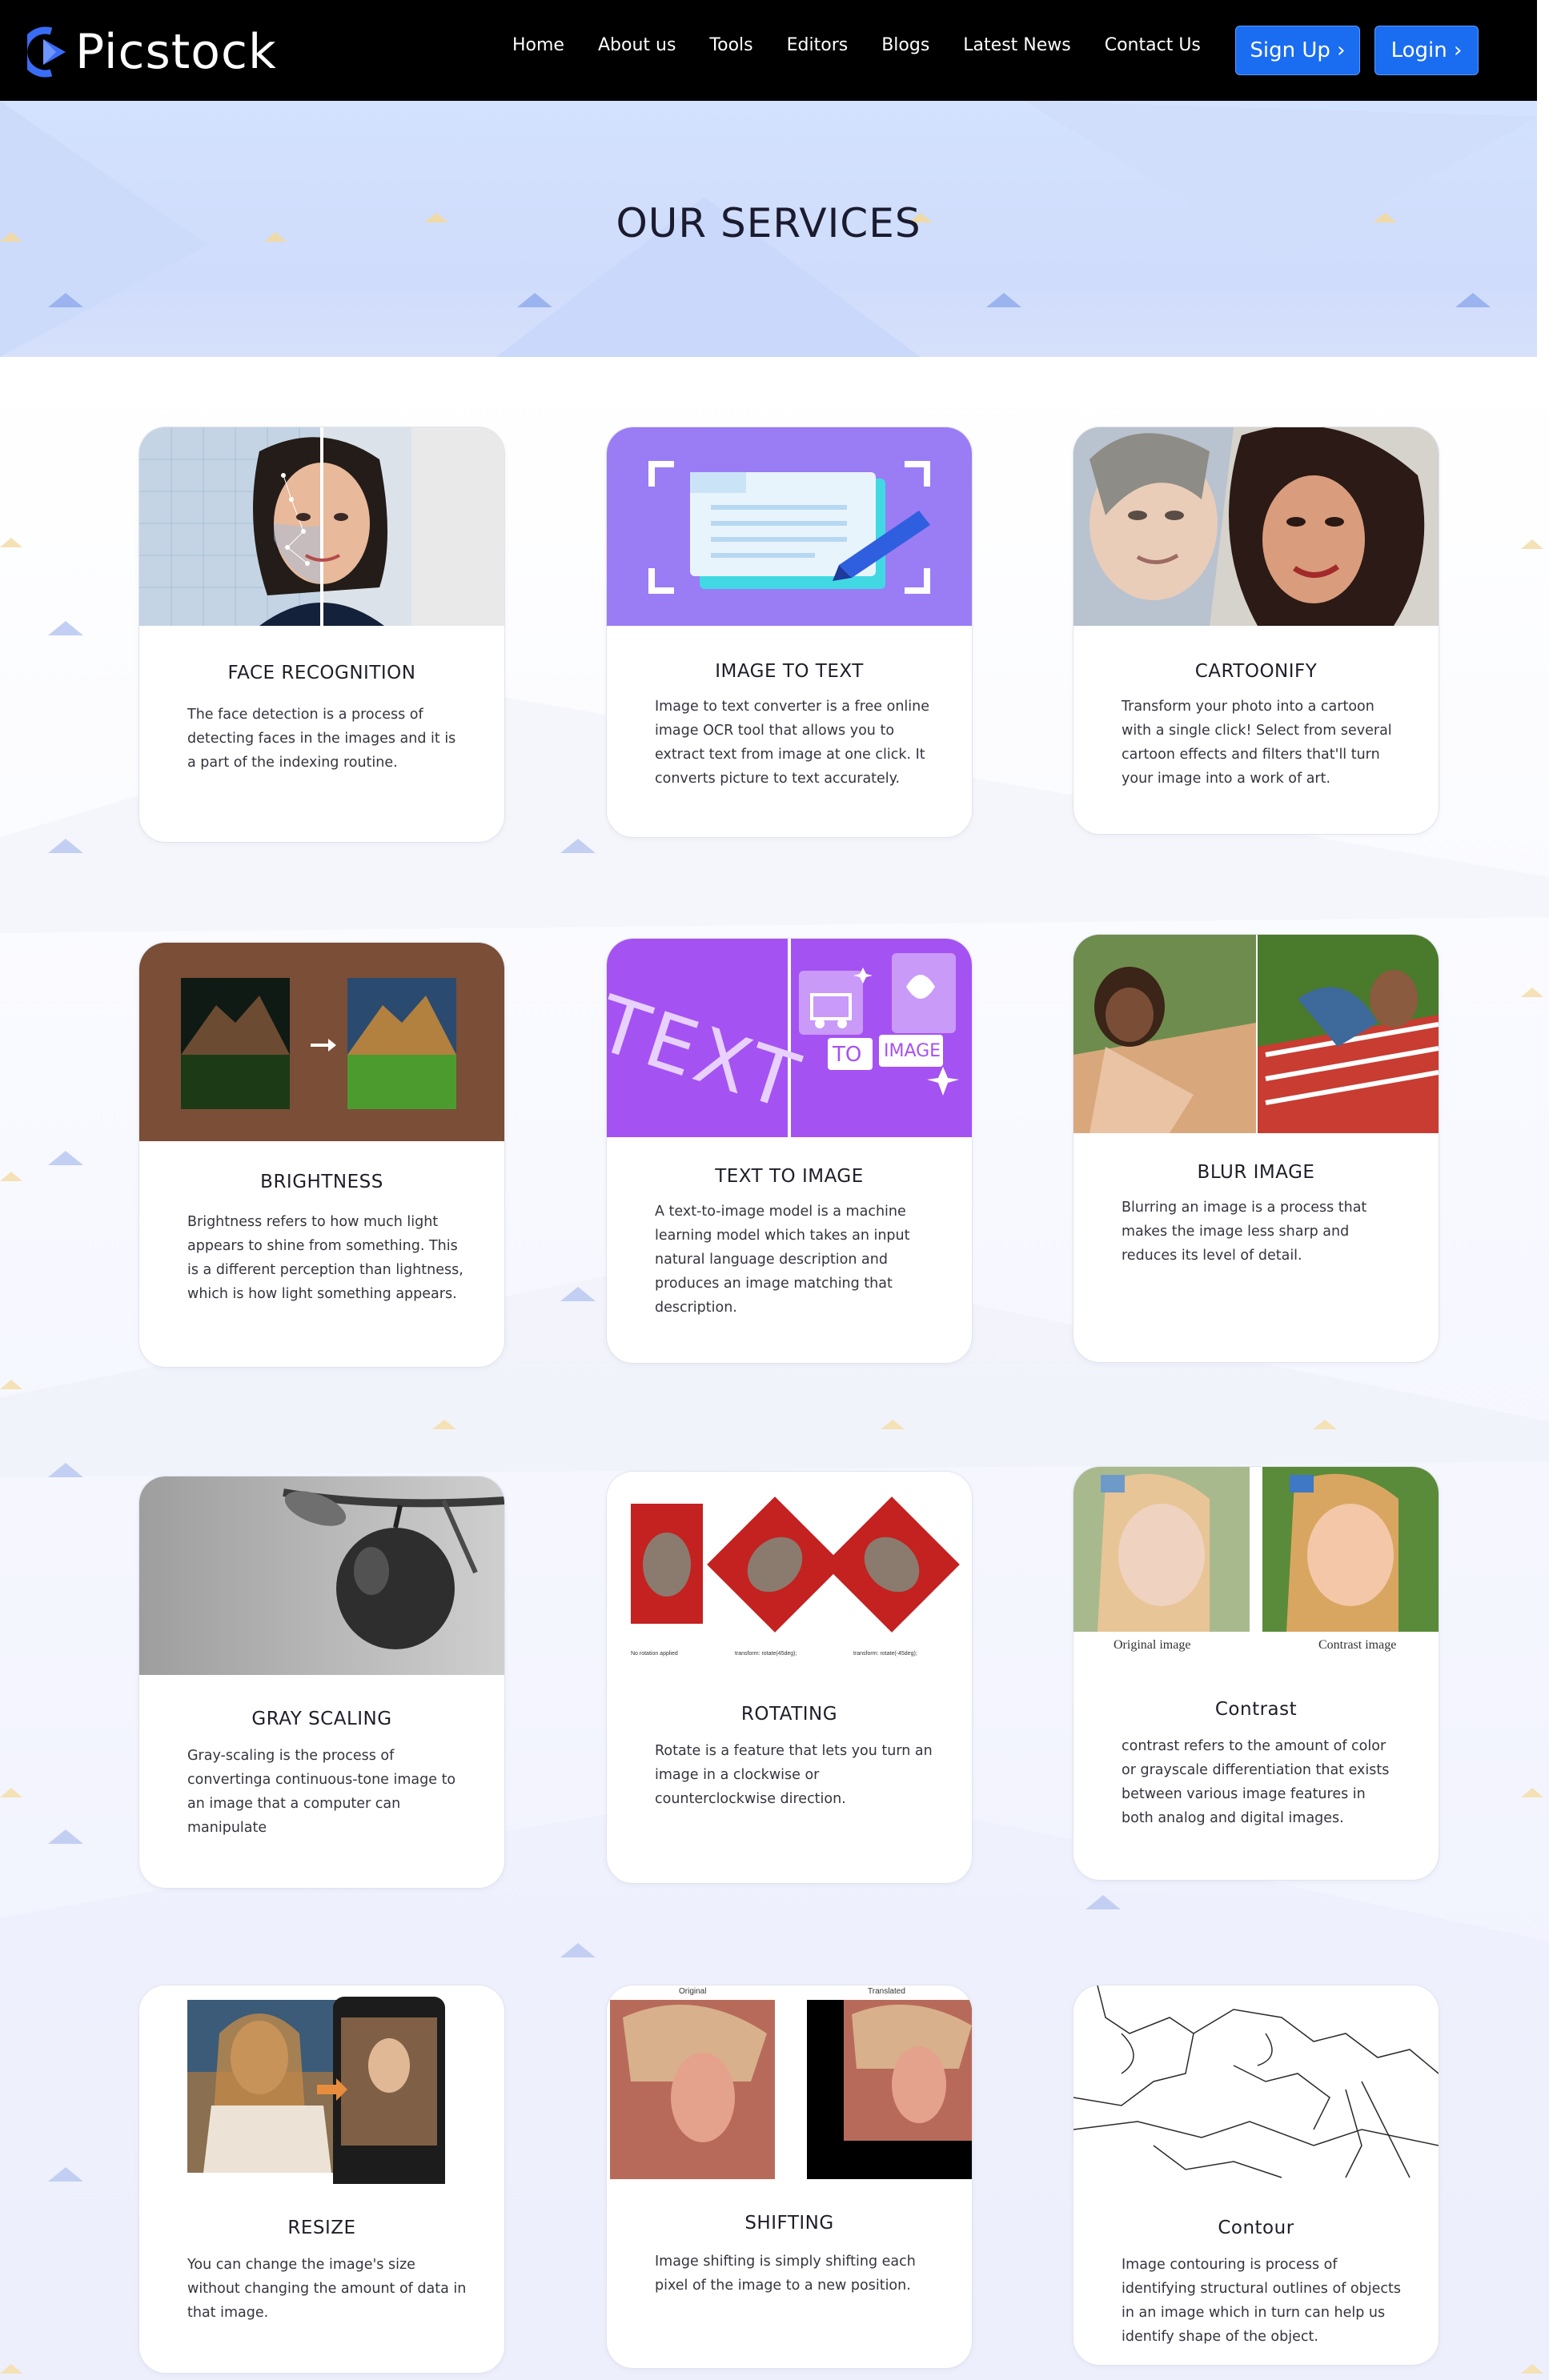  Describe the element at coordinates (1357, 1645) in the screenshot. I see `contrast-image-caption: Contrast image` at that location.